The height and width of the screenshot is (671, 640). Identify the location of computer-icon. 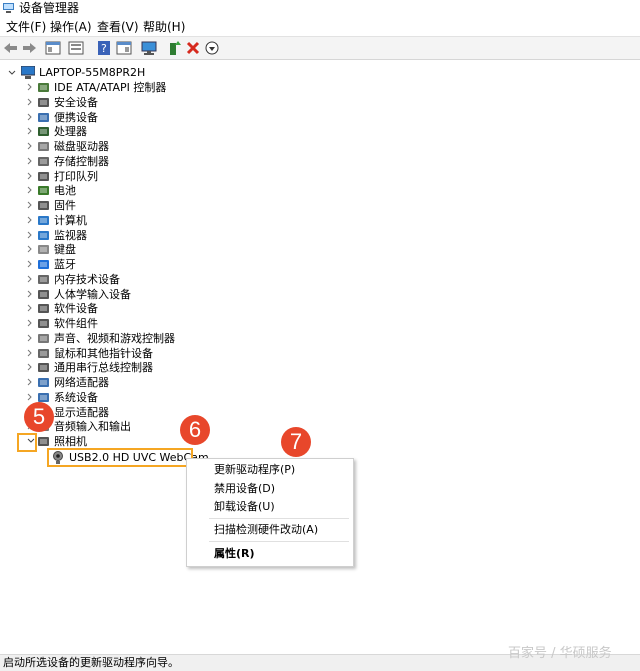
(28, 72).